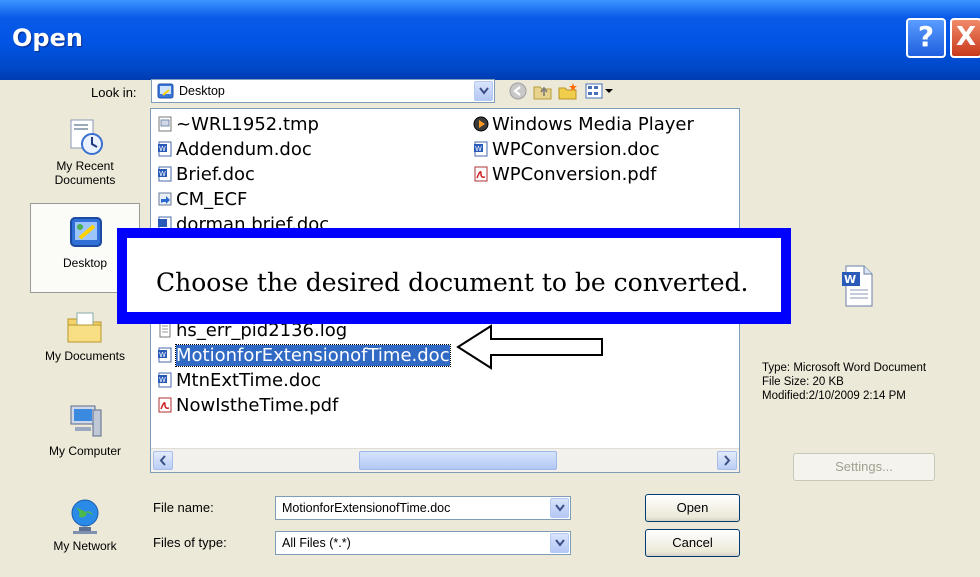  Describe the element at coordinates (858, 286) in the screenshot. I see `word-doc-preview-icon: W` at that location.